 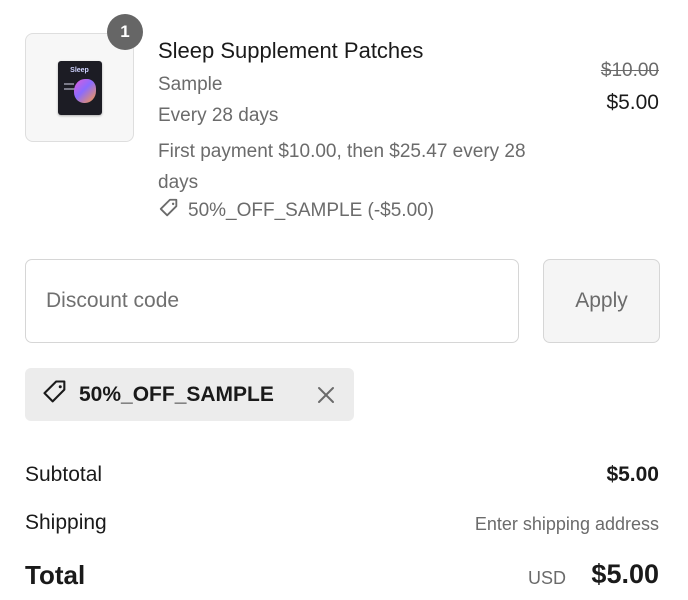 What do you see at coordinates (632, 474) in the screenshot?
I see `subtotal-value: $5.00` at bounding box center [632, 474].